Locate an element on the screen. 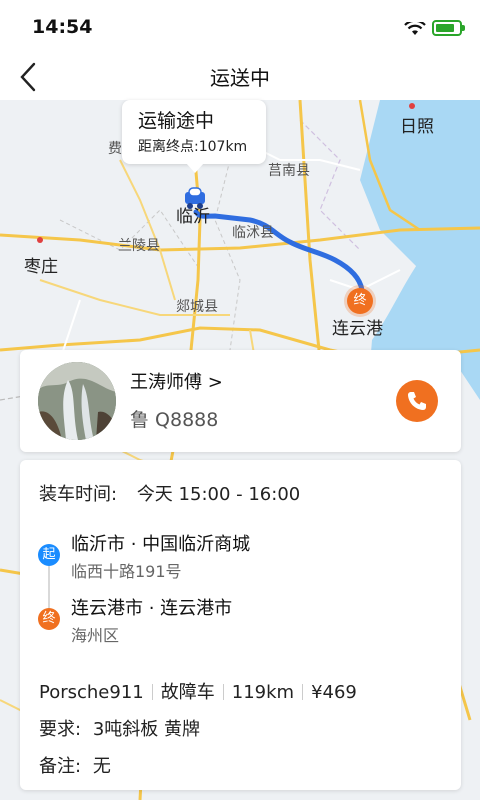  remark-label: 备注: is located at coordinates (60, 766).